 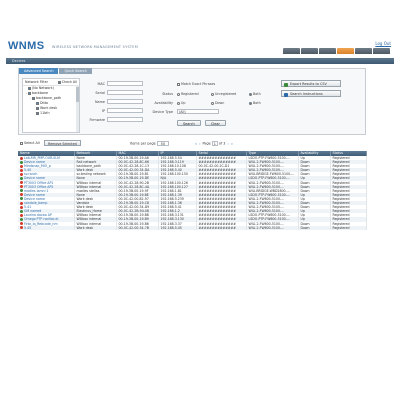 I want to click on table-cell: Registered, so click(x=348, y=227).